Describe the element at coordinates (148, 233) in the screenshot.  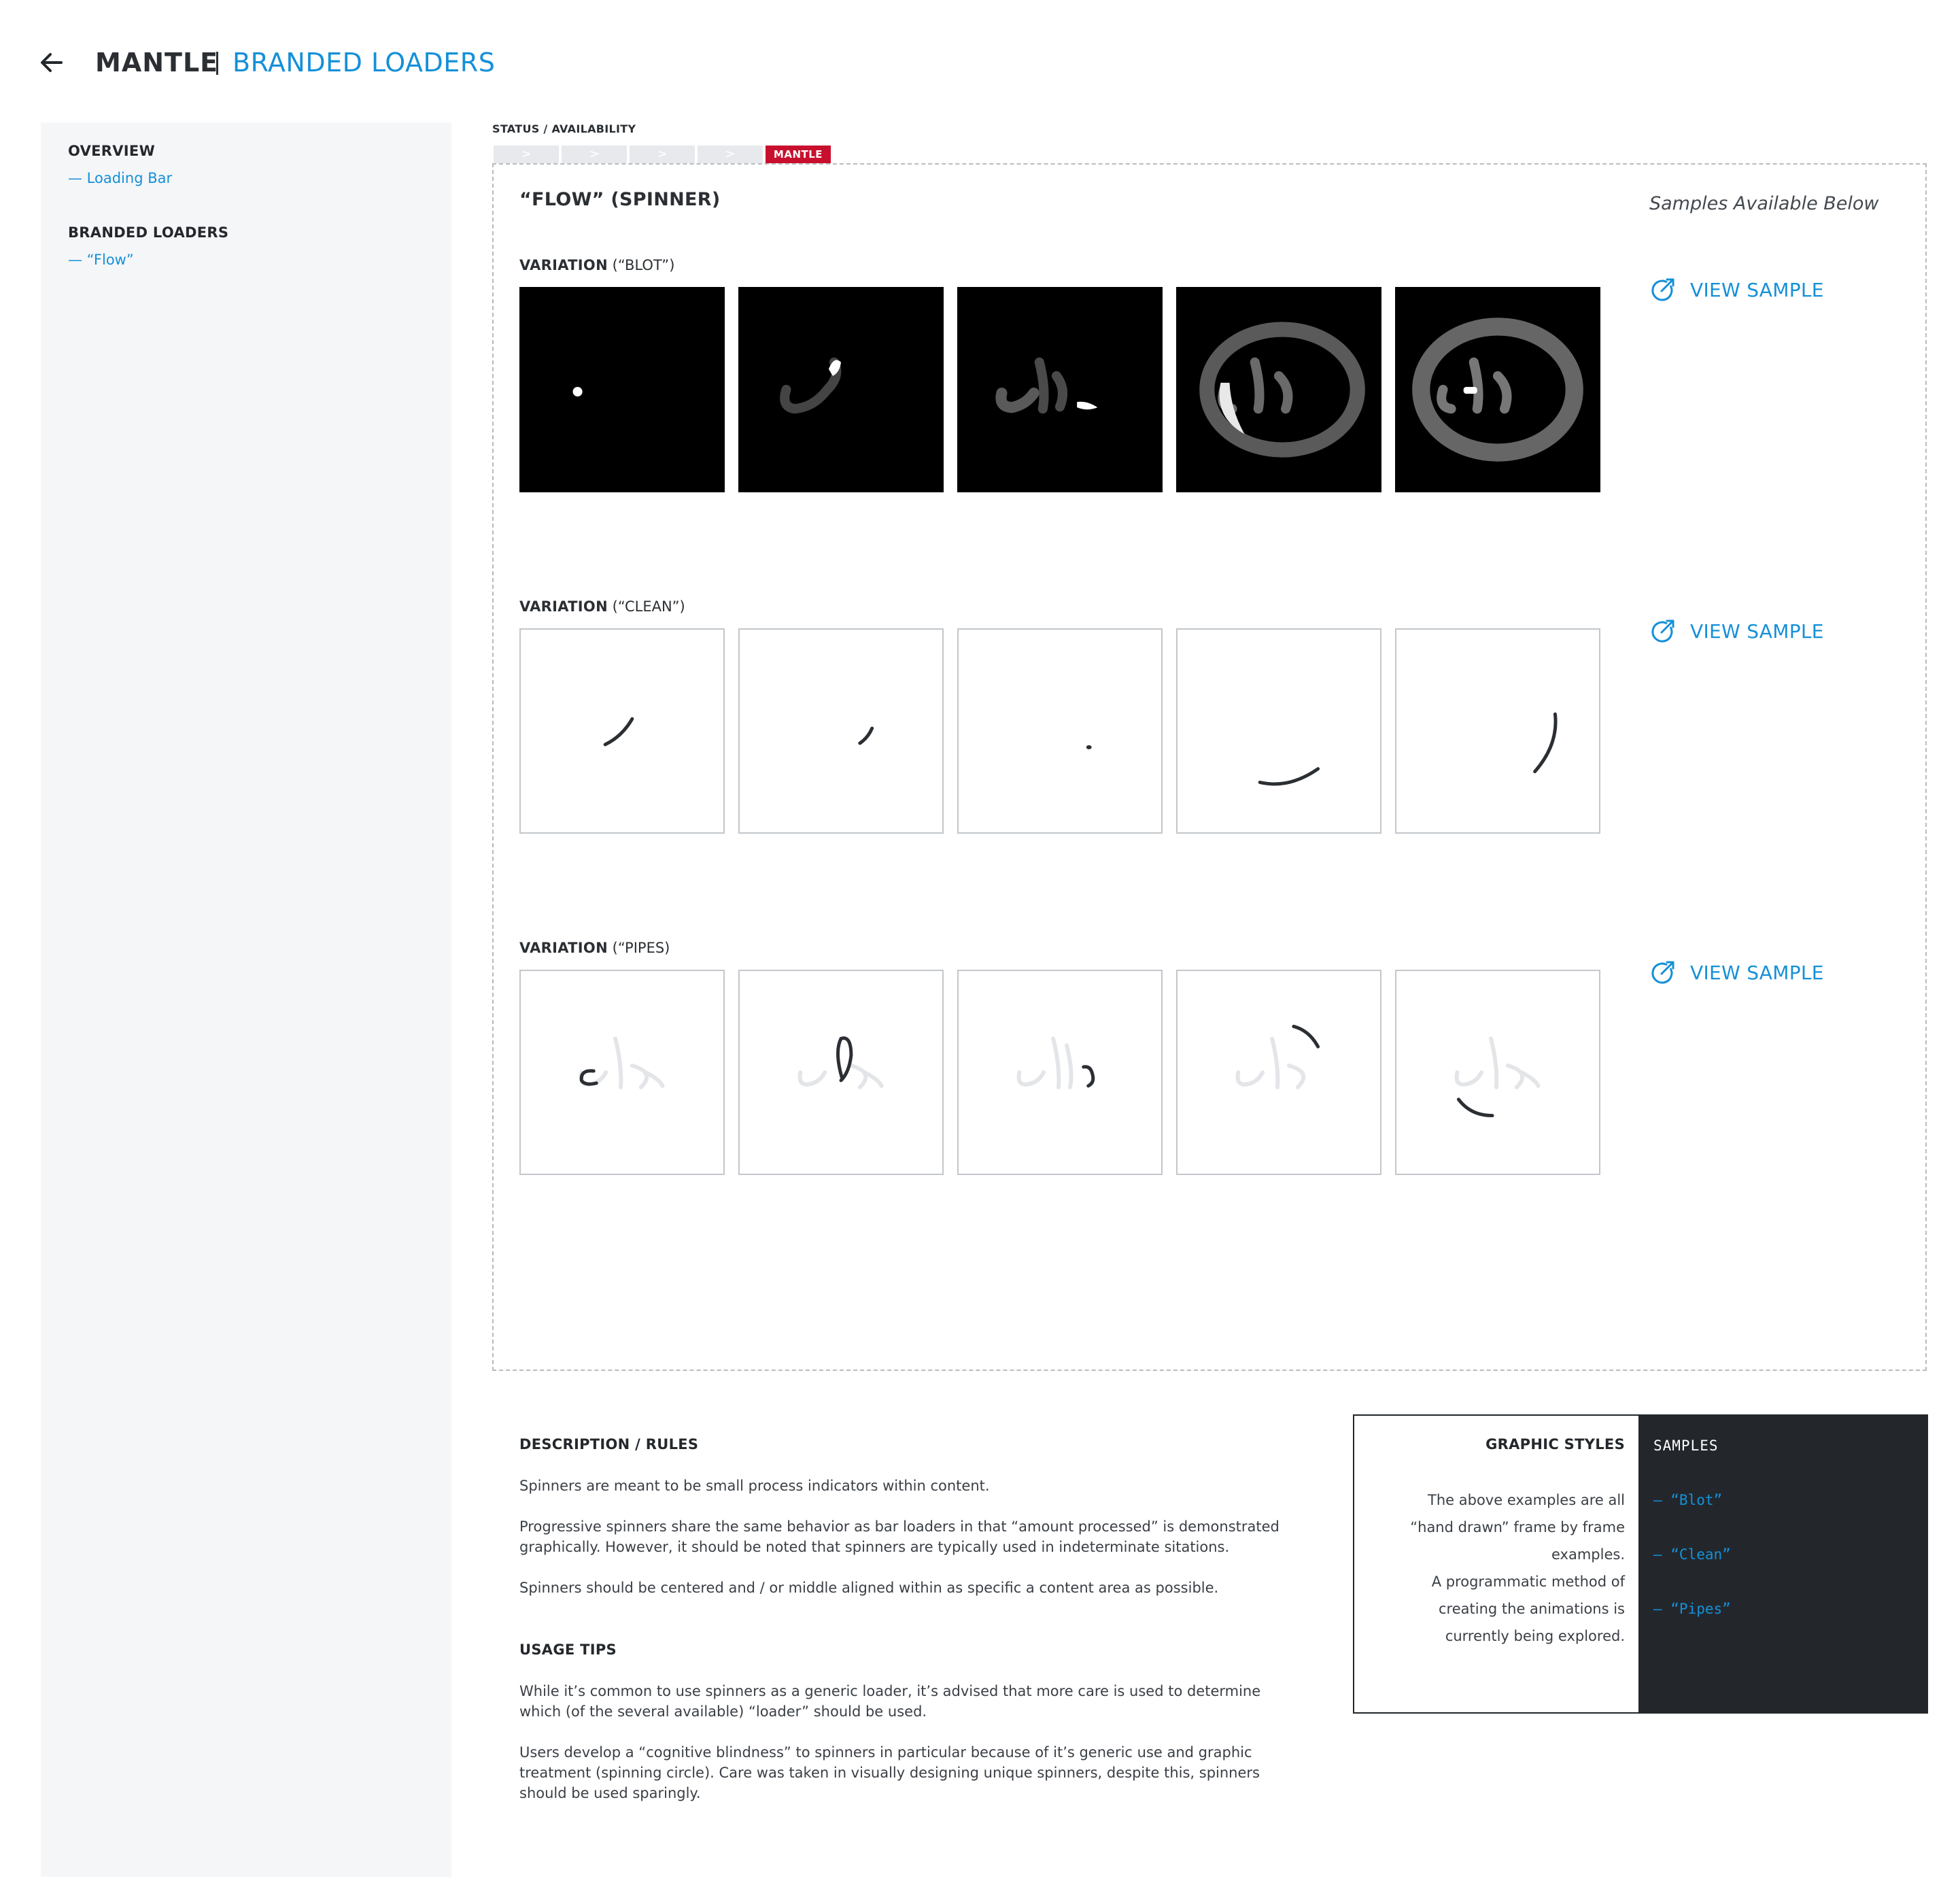
I see `sidebar-heading-branded-loaders: BRANDED LOADERS` at that location.